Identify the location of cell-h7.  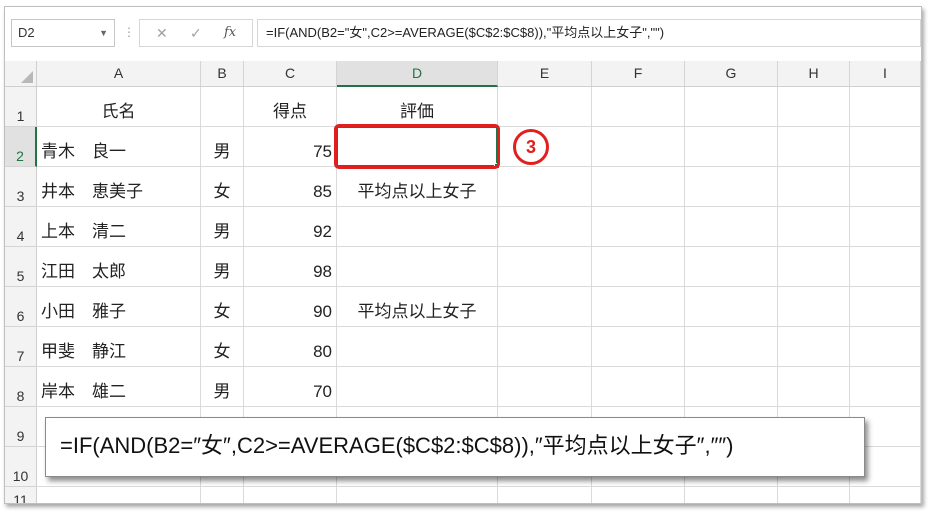
(814, 347).